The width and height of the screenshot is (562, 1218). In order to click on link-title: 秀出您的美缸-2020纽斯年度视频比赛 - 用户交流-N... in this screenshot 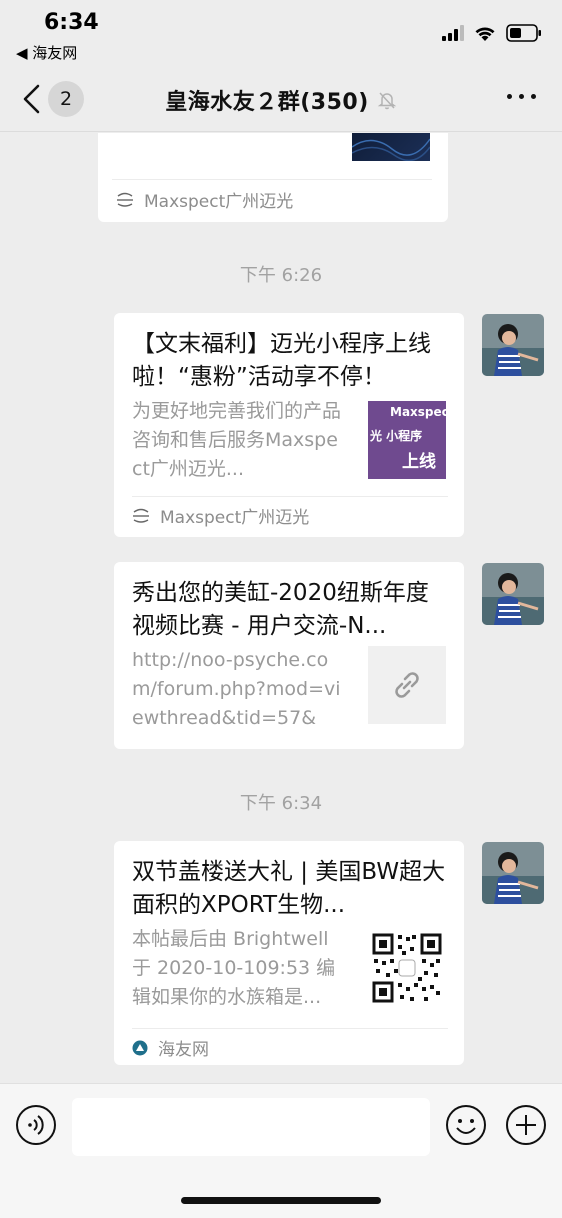, I will do `click(280, 609)`.